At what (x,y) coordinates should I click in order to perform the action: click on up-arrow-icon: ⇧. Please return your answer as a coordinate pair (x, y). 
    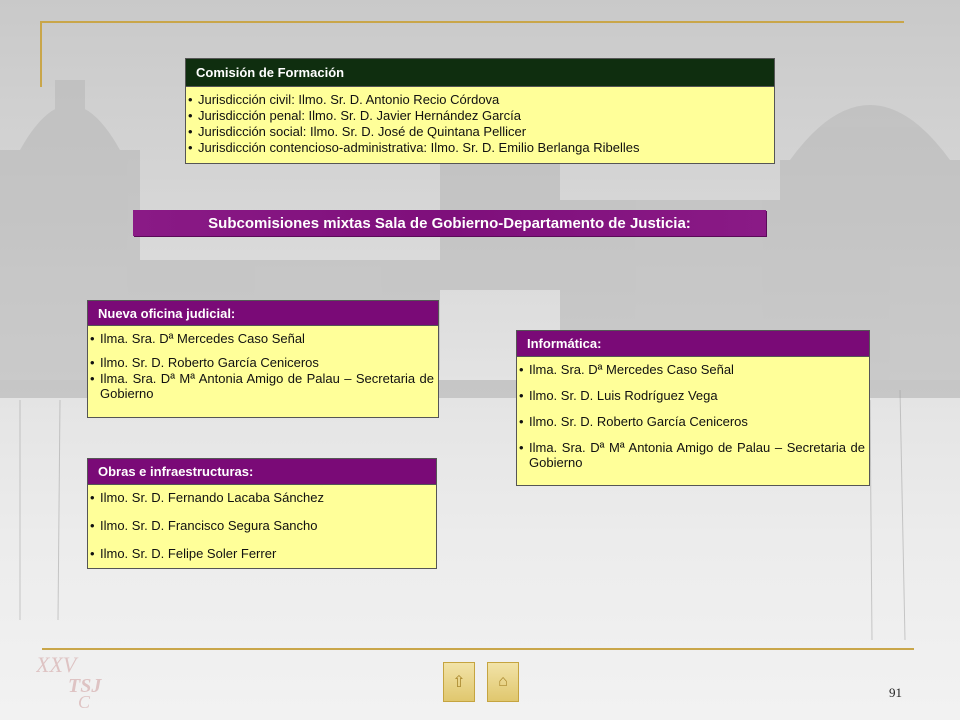
    Looking at the image, I should click on (459, 682).